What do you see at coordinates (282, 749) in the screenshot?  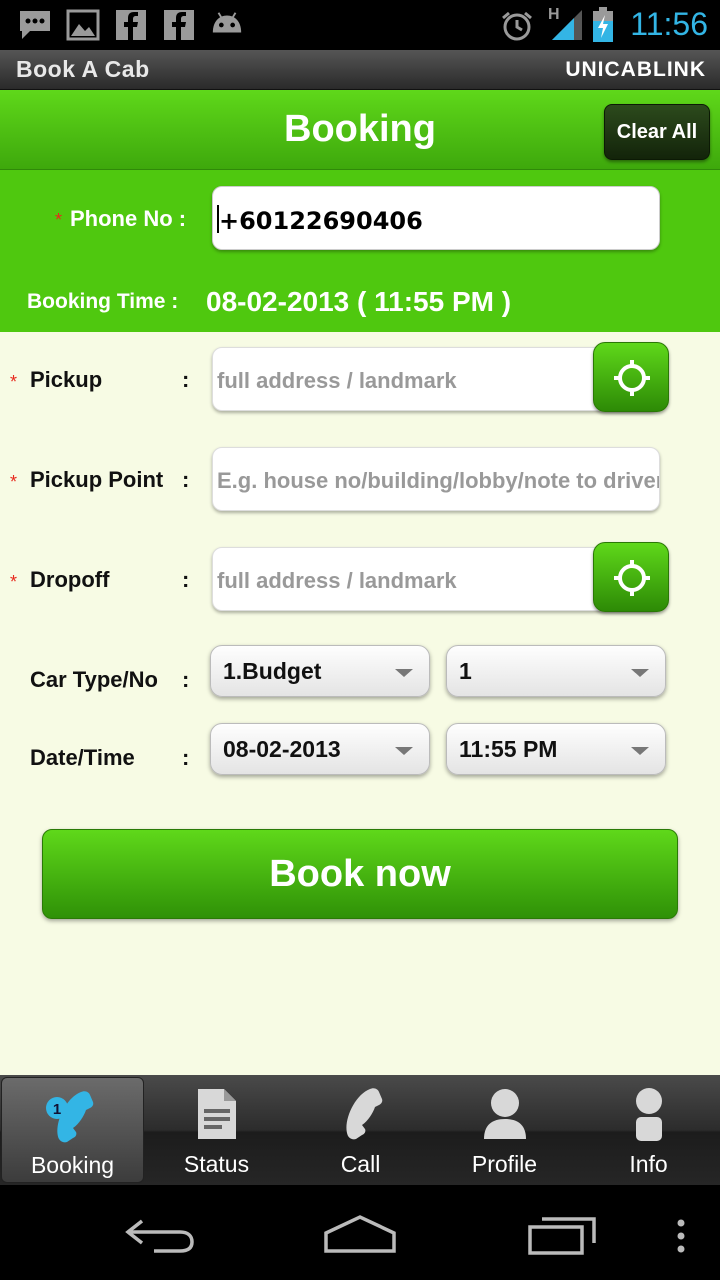 I see `date-value: 08-02-2013` at bounding box center [282, 749].